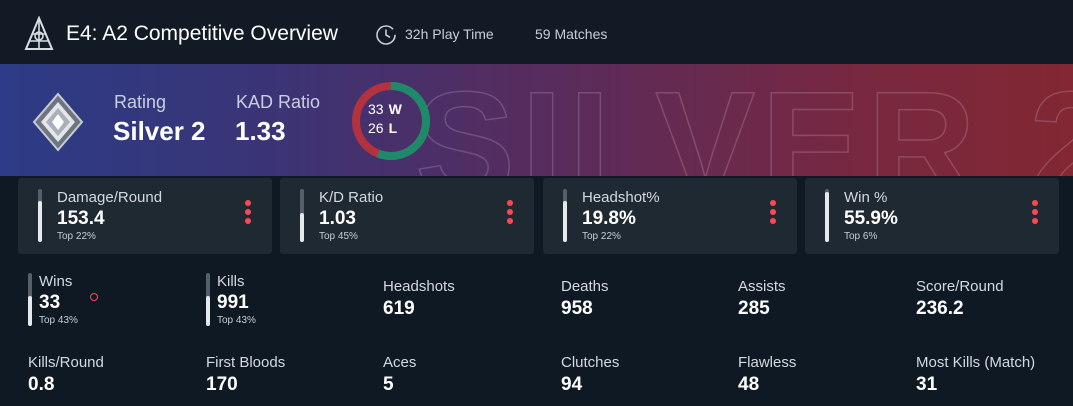 This screenshot has width=1073, height=406. What do you see at coordinates (621, 197) in the screenshot?
I see `card-label: Headshot%` at bounding box center [621, 197].